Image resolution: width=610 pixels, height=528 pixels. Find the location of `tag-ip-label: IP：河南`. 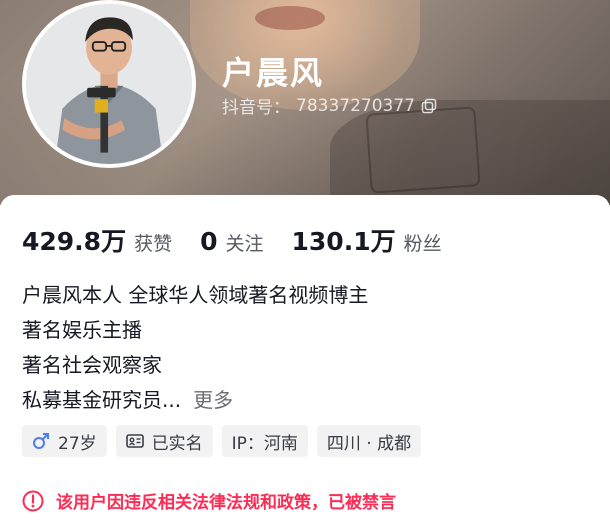

tag-ip-label: IP：河南 is located at coordinates (264, 443).